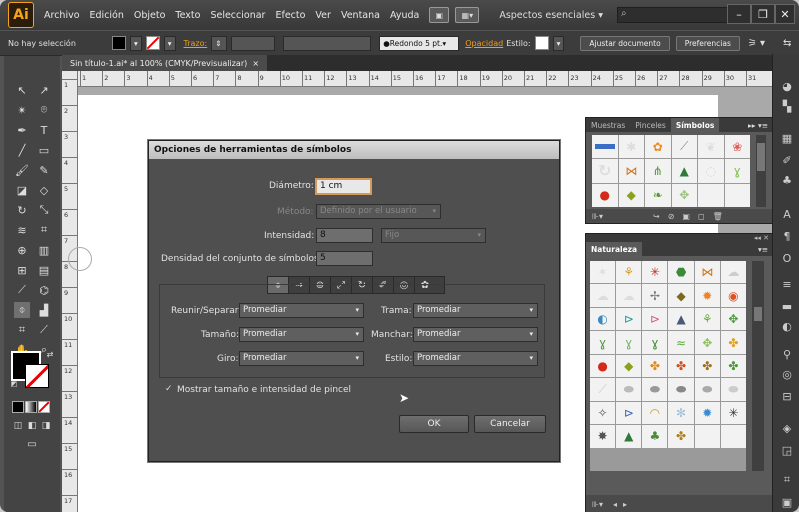  What do you see at coordinates (475, 334) in the screenshot?
I see `manchar-dropdown: Promediar ▾` at bounding box center [475, 334].